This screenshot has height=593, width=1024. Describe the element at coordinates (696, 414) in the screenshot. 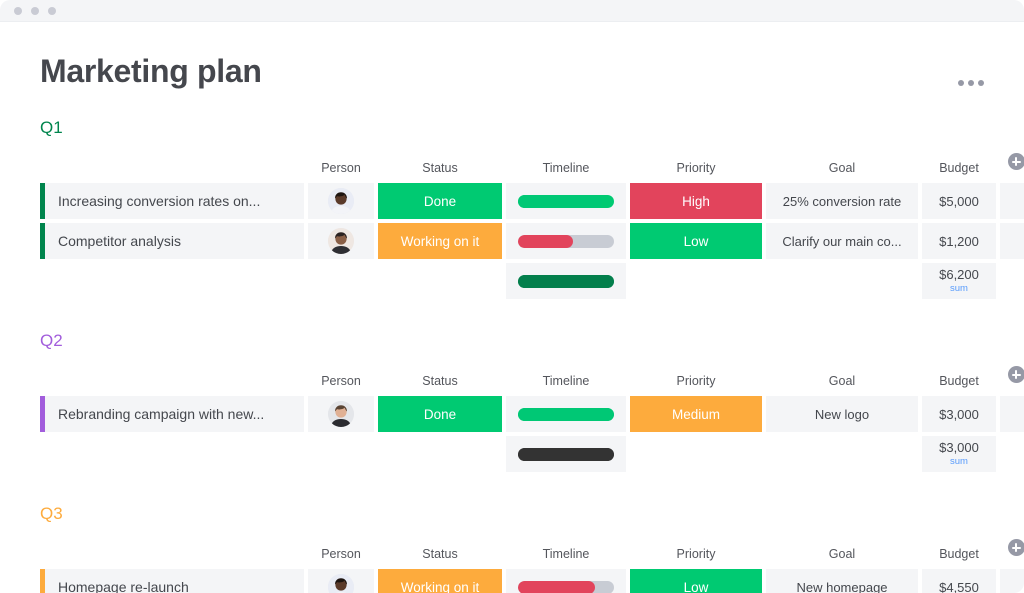

I see `priority-cell: Medium` at that location.